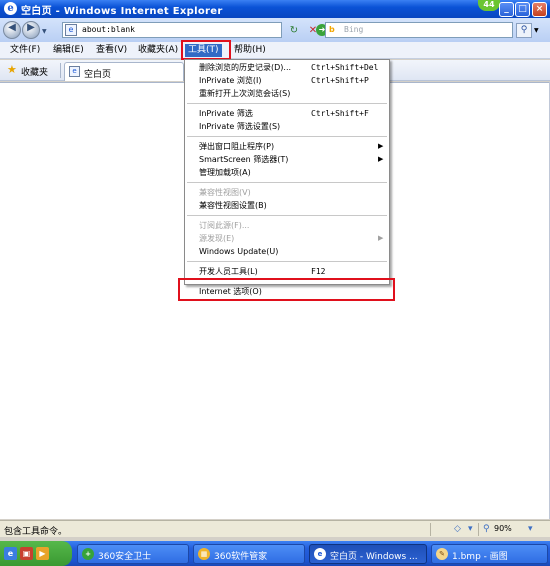 The height and width of the screenshot is (566, 550). I want to click on paint-icon: ✎, so click(442, 554).